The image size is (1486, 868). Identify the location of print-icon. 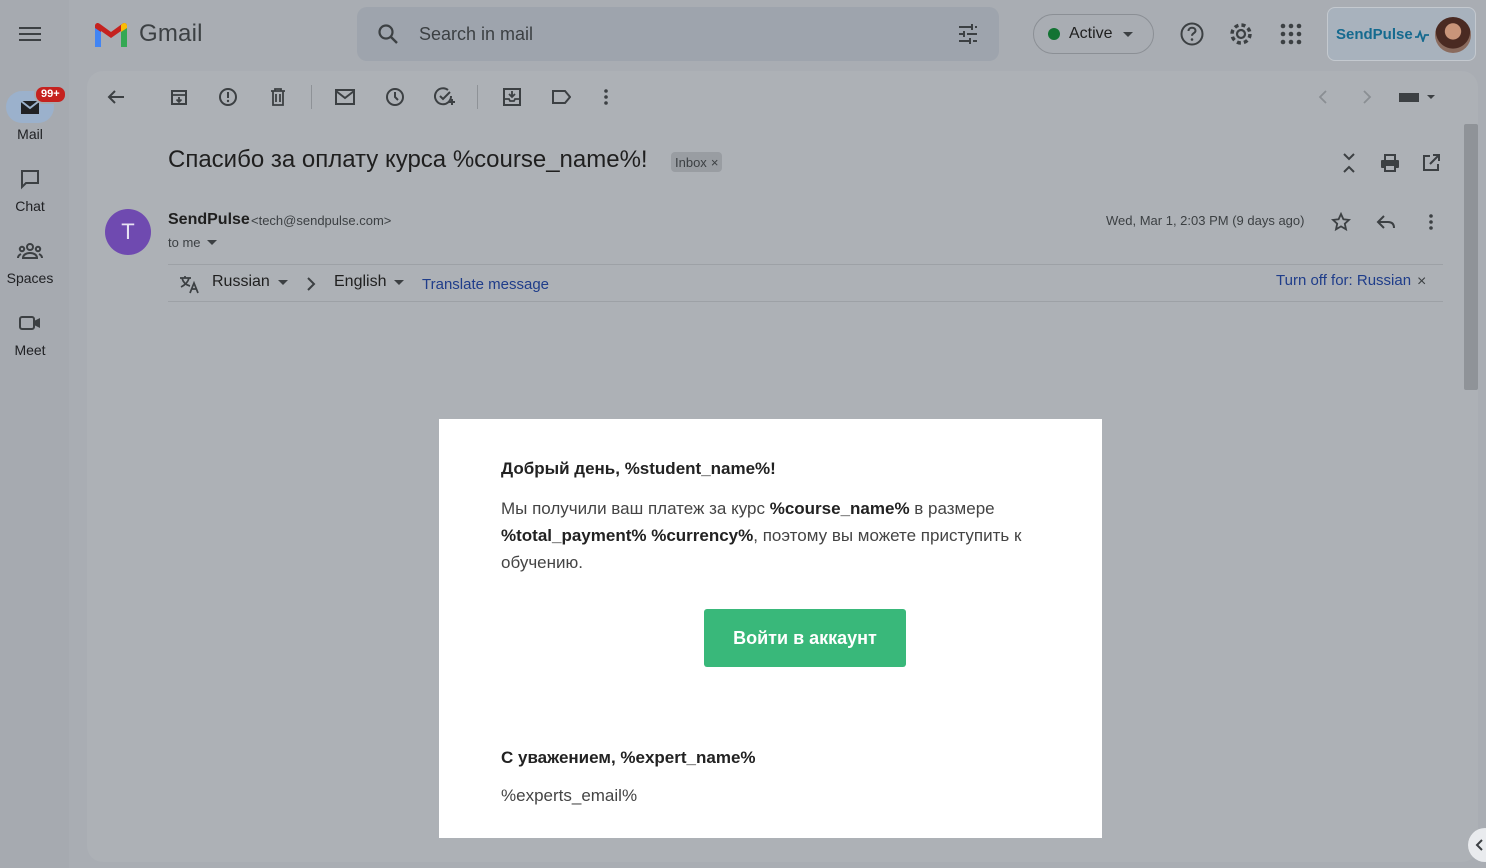
(1390, 163).